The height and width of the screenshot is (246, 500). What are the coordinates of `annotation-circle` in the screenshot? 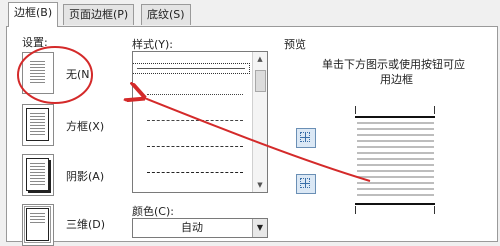 It's located at (55, 75).